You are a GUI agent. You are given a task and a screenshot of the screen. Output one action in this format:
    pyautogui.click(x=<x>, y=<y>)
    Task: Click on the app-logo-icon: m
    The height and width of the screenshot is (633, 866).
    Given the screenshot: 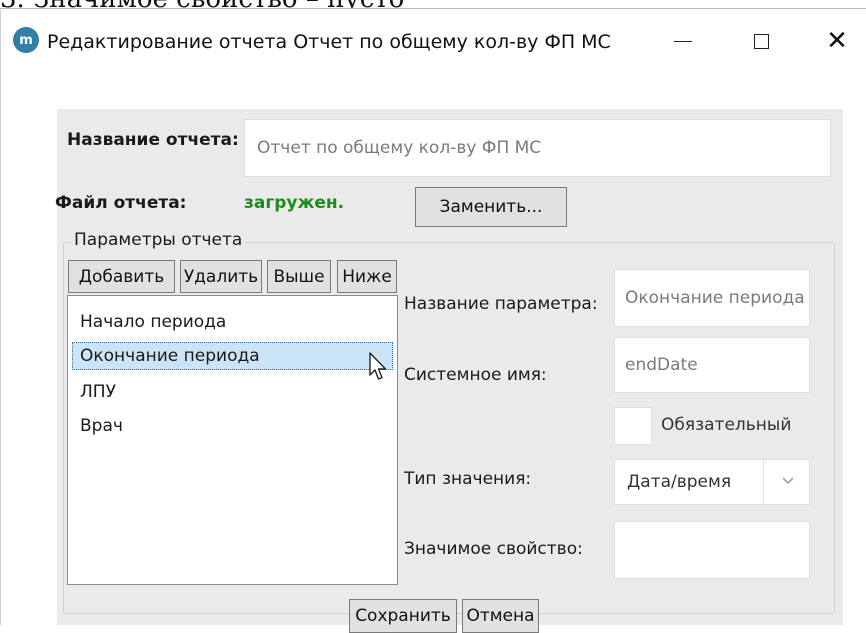 What is the action you would take?
    pyautogui.click(x=26, y=40)
    